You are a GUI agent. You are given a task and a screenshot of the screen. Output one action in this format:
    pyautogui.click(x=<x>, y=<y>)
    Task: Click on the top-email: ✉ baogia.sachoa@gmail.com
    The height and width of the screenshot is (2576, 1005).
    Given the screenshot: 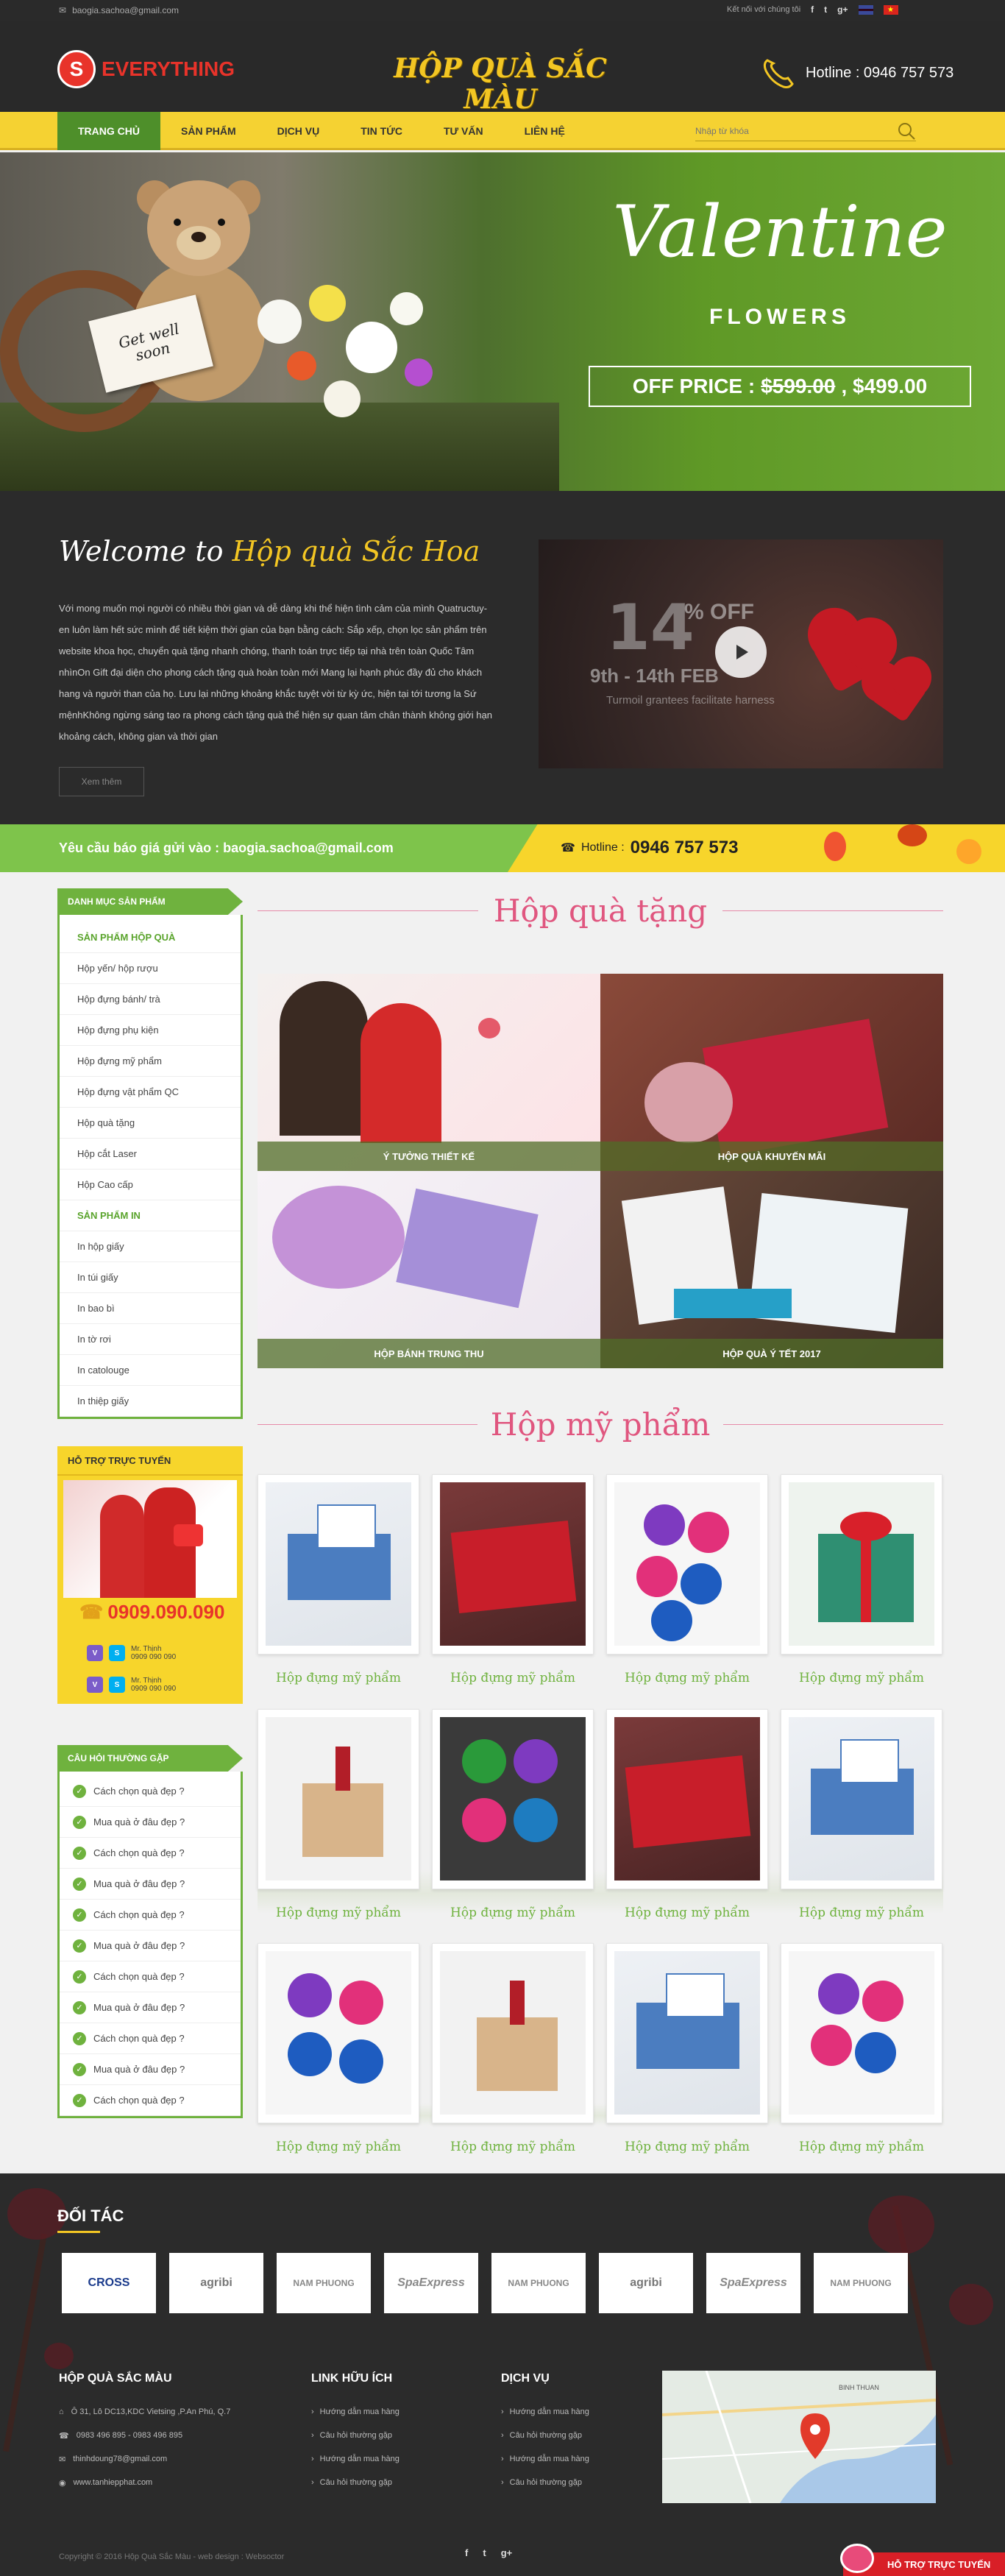 What is the action you would take?
    pyautogui.click(x=119, y=10)
    